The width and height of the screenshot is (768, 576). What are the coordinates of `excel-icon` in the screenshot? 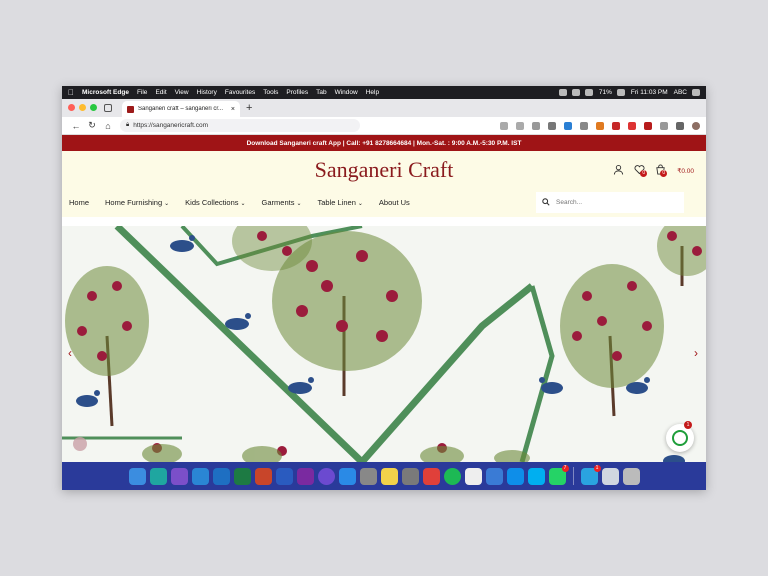 It's located at (242, 476).